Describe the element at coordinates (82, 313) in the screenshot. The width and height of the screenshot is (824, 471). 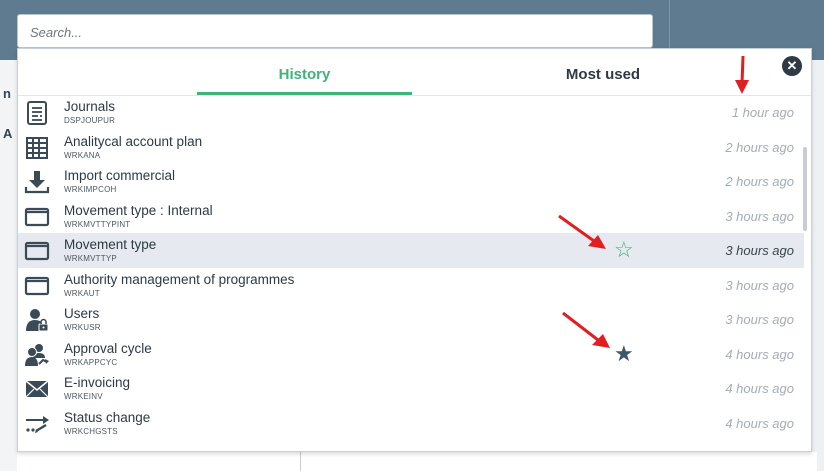
I see `item-title: Users` at that location.